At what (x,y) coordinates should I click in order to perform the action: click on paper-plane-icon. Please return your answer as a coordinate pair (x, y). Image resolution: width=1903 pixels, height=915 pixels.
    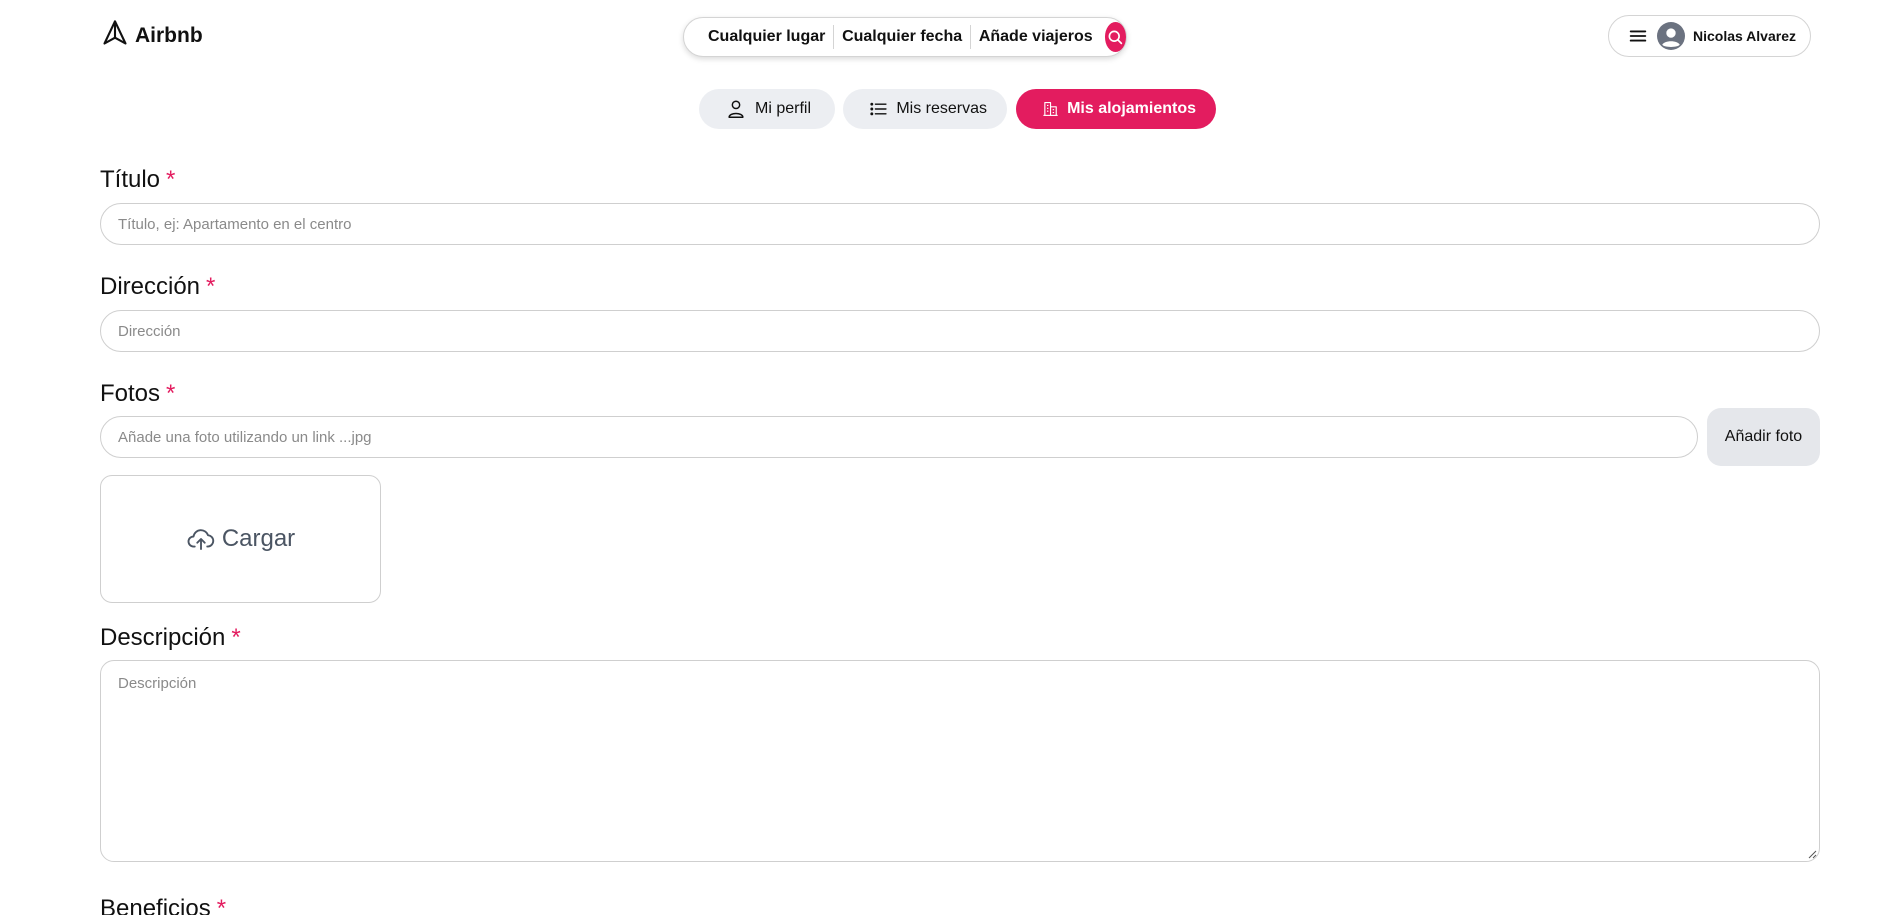
    Looking at the image, I should click on (115, 36).